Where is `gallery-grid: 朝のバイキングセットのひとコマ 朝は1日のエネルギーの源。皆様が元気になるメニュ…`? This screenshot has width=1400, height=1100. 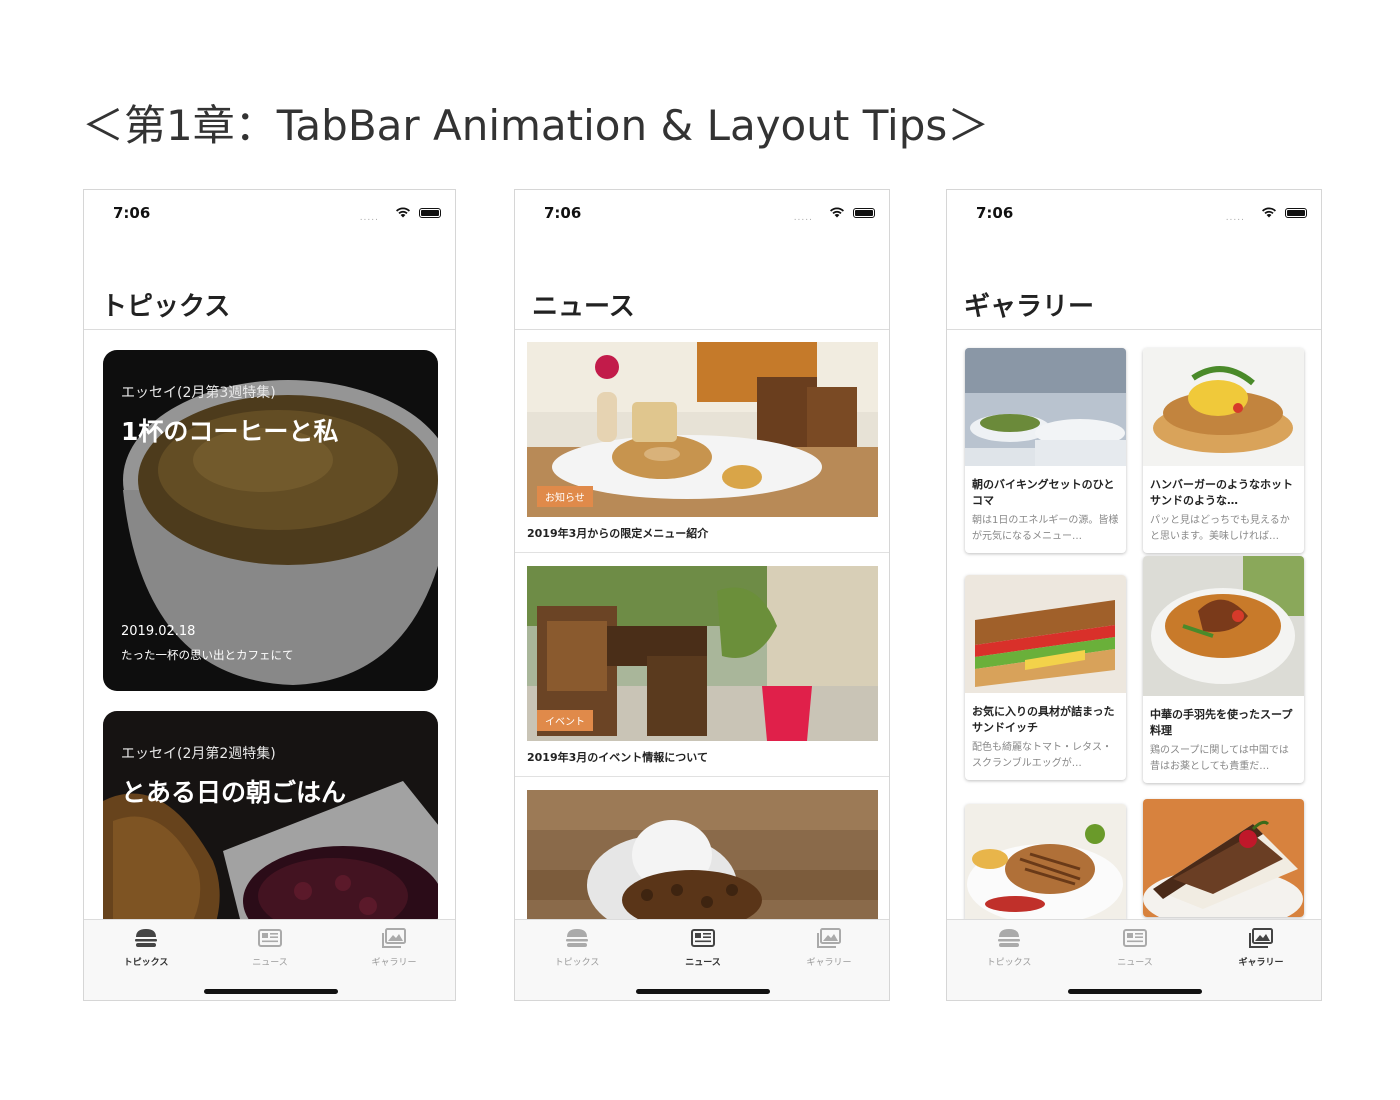
gallery-grid: 朝のバイキングセットのひとコマ 朝は1日のエネルギーの源。皆様が元気になるメニュ… is located at coordinates (1134, 624).